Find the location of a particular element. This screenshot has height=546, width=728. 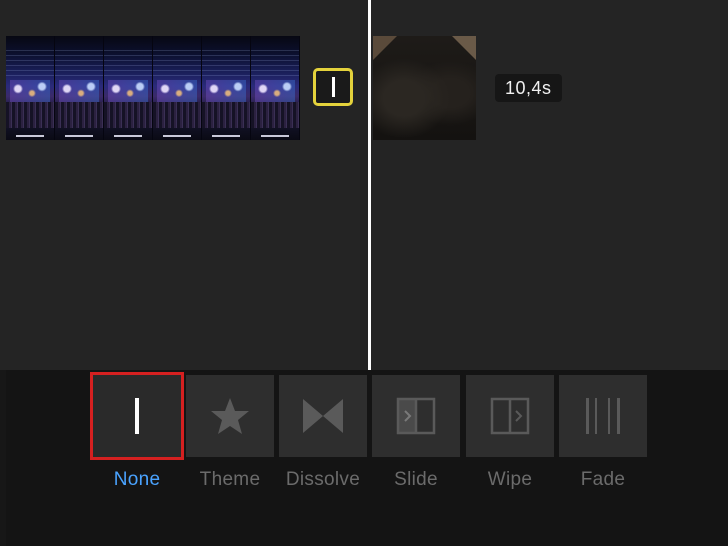

transition-marker-button is located at coordinates (333, 87).